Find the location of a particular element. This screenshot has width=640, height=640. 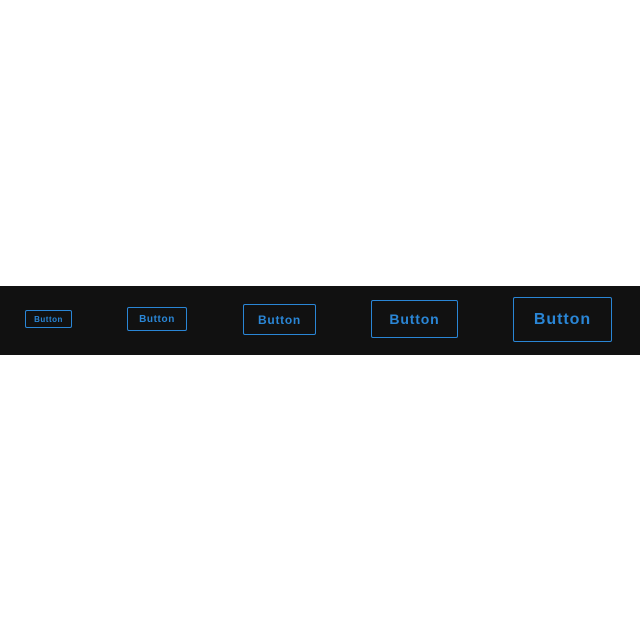

outlined-button-small: Button is located at coordinates (157, 319).